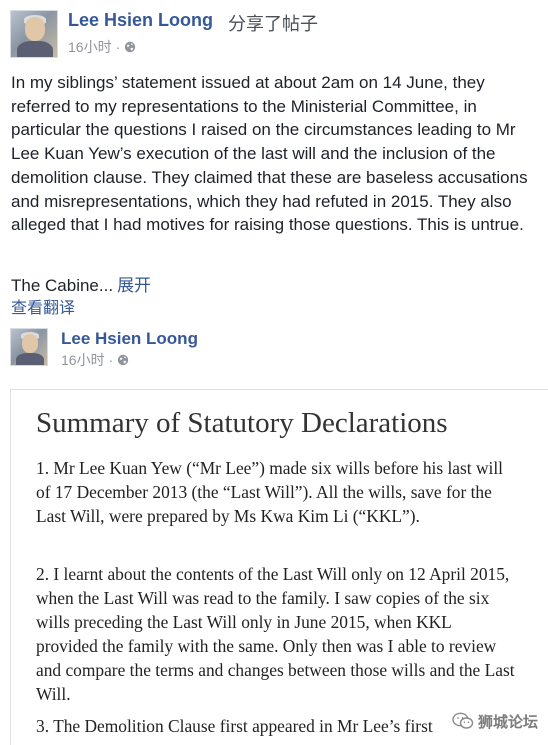  What do you see at coordinates (134, 285) in the screenshot?
I see `expand-link: 展开` at bounding box center [134, 285].